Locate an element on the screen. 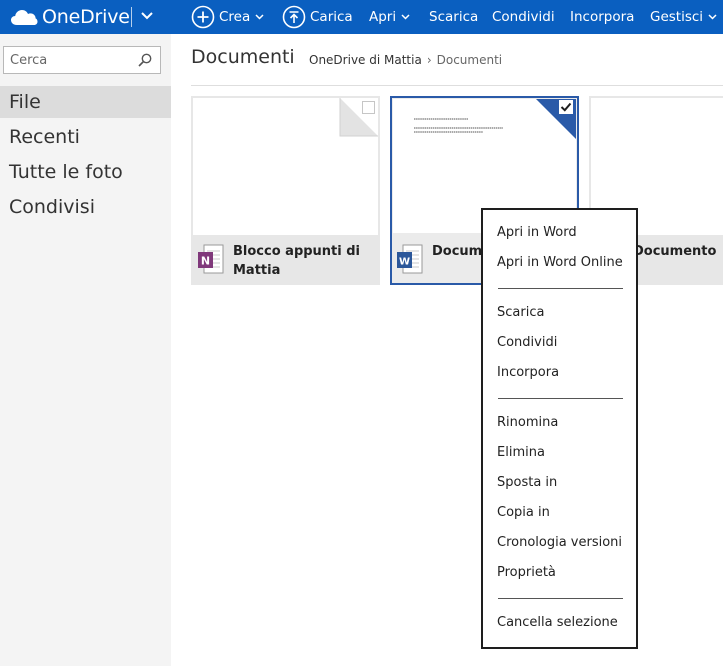 The height and width of the screenshot is (666, 723). header-divider is located at coordinates (457, 85).